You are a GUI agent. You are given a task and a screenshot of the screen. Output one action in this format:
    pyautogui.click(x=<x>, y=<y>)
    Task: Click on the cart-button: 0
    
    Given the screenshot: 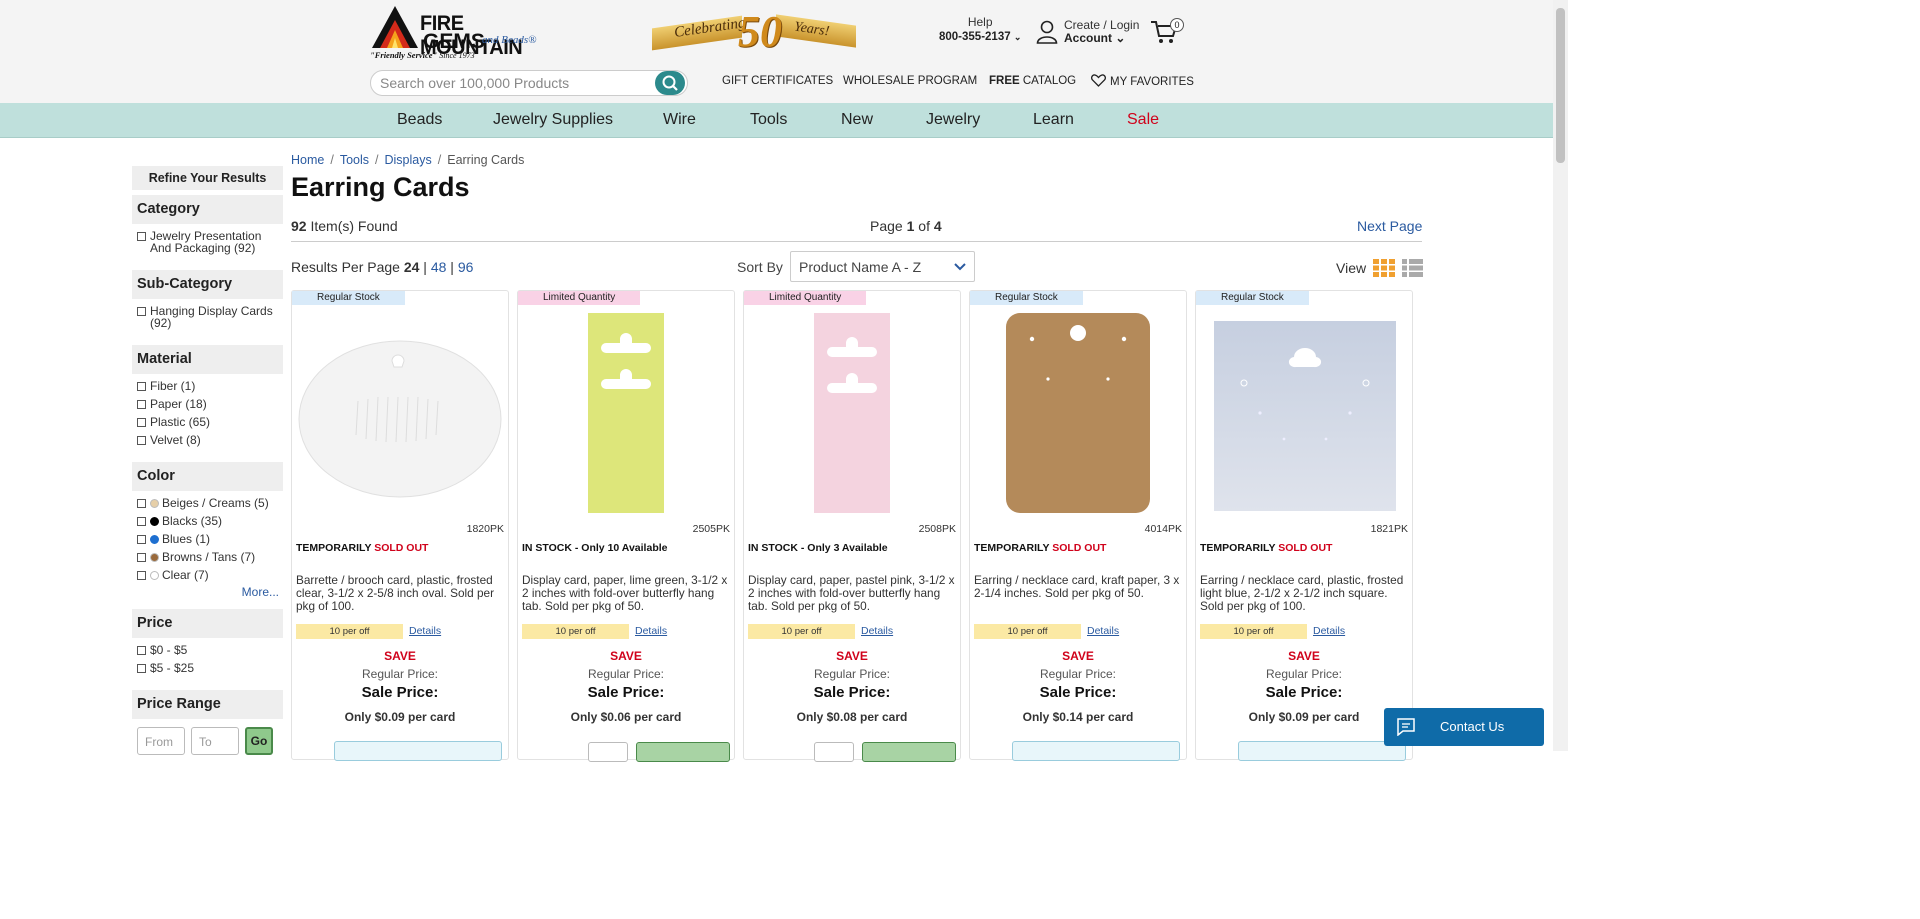 What is the action you would take?
    pyautogui.click(x=1168, y=32)
    